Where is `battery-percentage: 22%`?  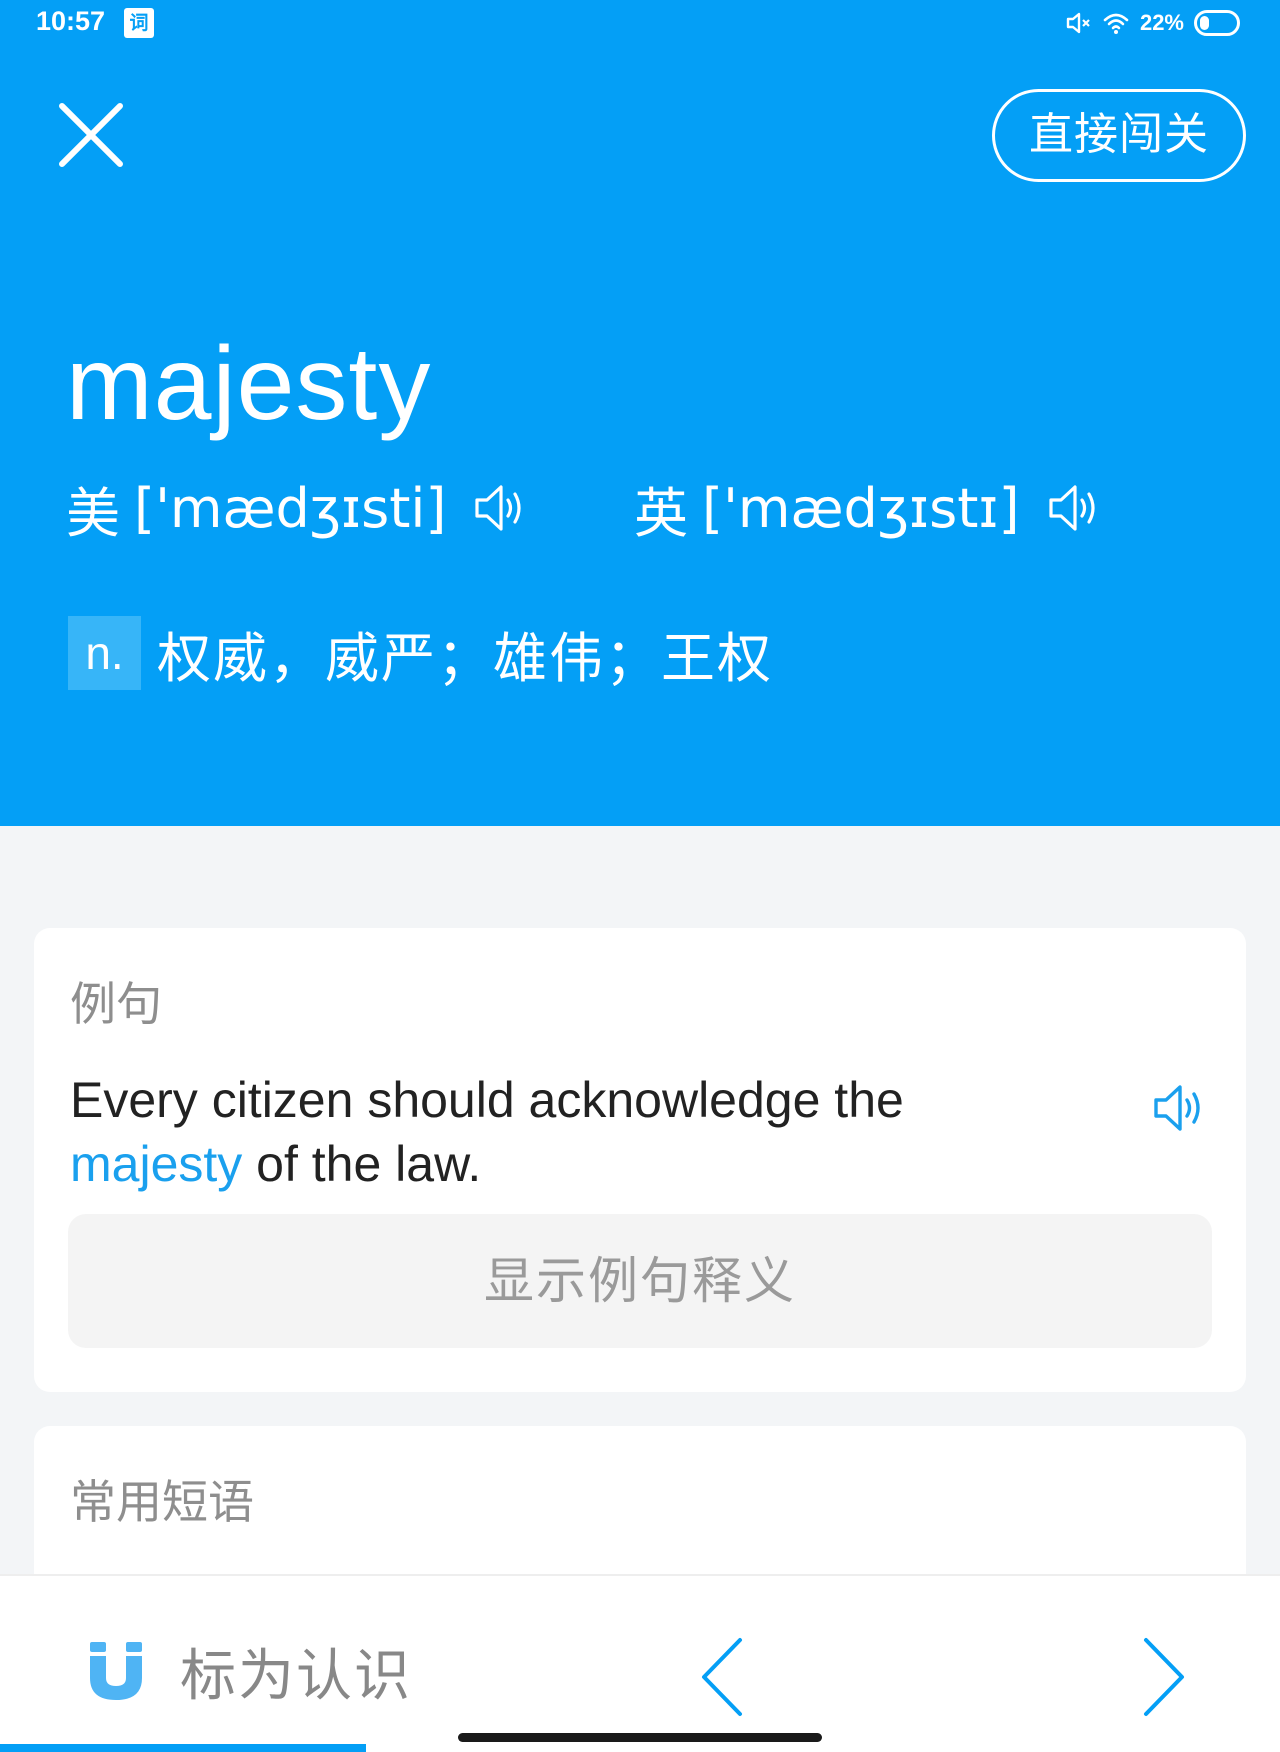
battery-percentage: 22% is located at coordinates (1161, 22).